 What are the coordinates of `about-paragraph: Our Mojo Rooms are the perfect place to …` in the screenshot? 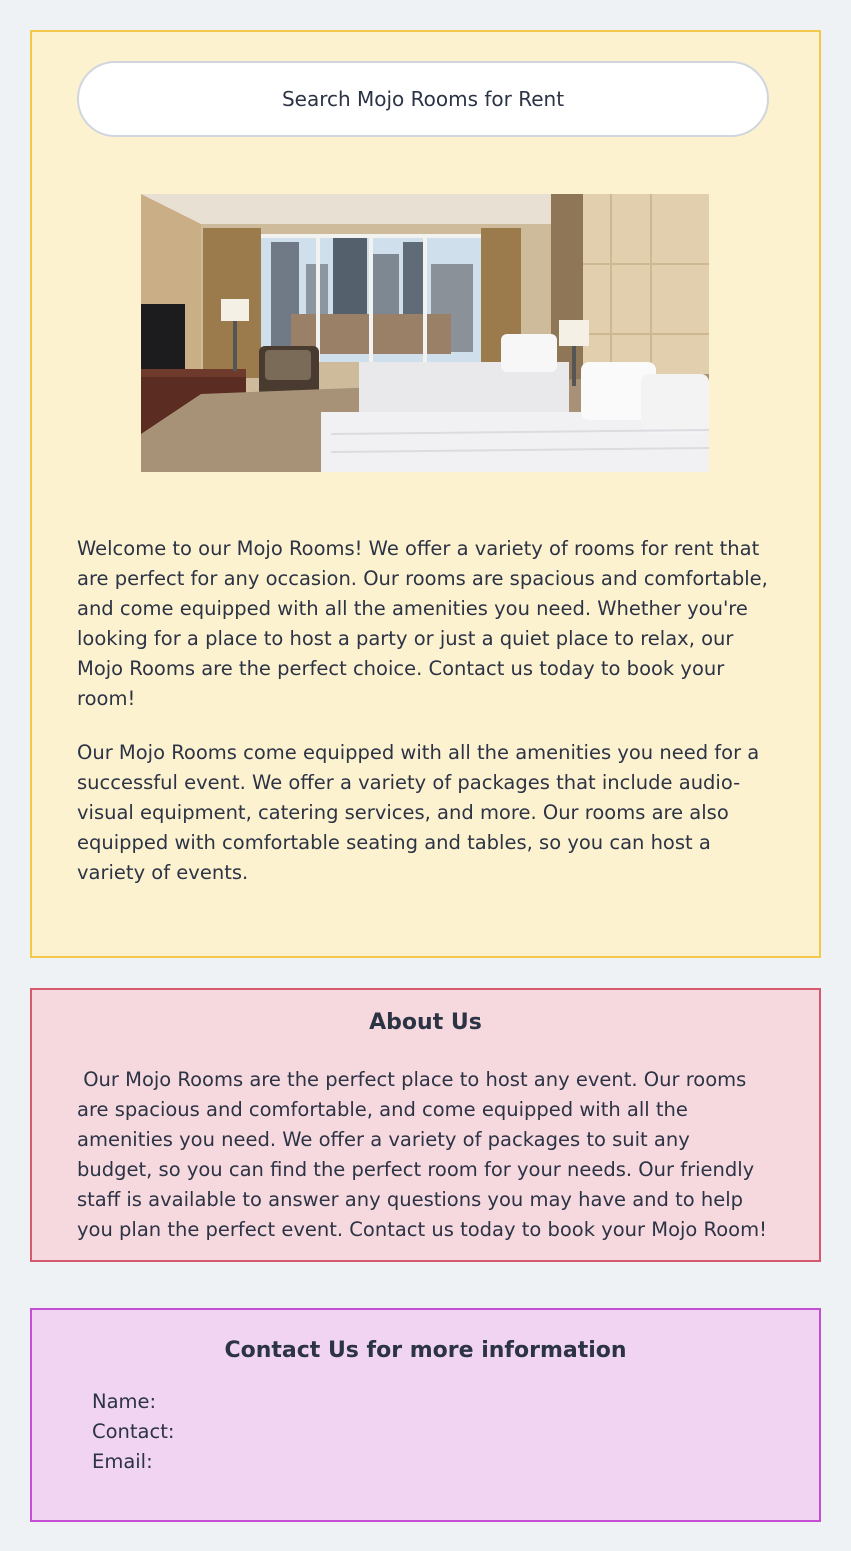 It's located at (422, 1154).